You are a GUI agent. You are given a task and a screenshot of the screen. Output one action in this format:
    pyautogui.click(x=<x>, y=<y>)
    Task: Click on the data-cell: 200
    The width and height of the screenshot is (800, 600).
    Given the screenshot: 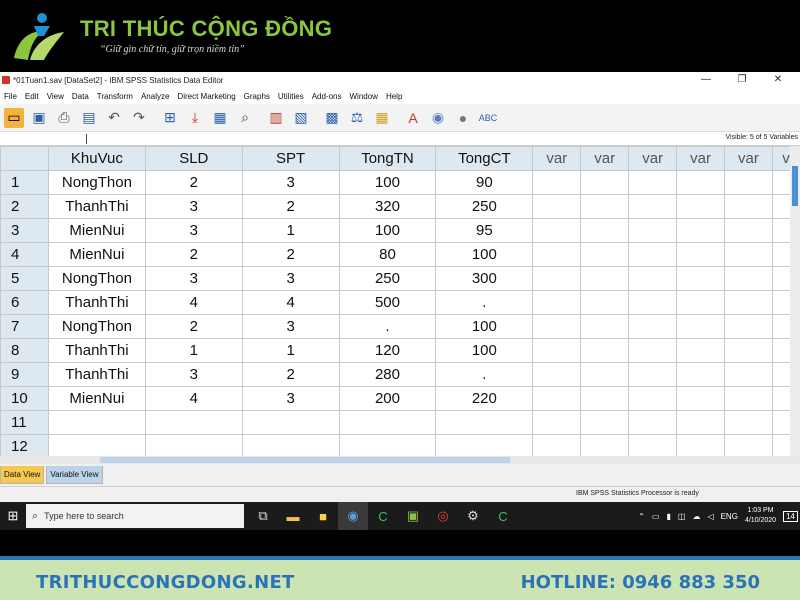 What is the action you would take?
    pyautogui.click(x=387, y=398)
    